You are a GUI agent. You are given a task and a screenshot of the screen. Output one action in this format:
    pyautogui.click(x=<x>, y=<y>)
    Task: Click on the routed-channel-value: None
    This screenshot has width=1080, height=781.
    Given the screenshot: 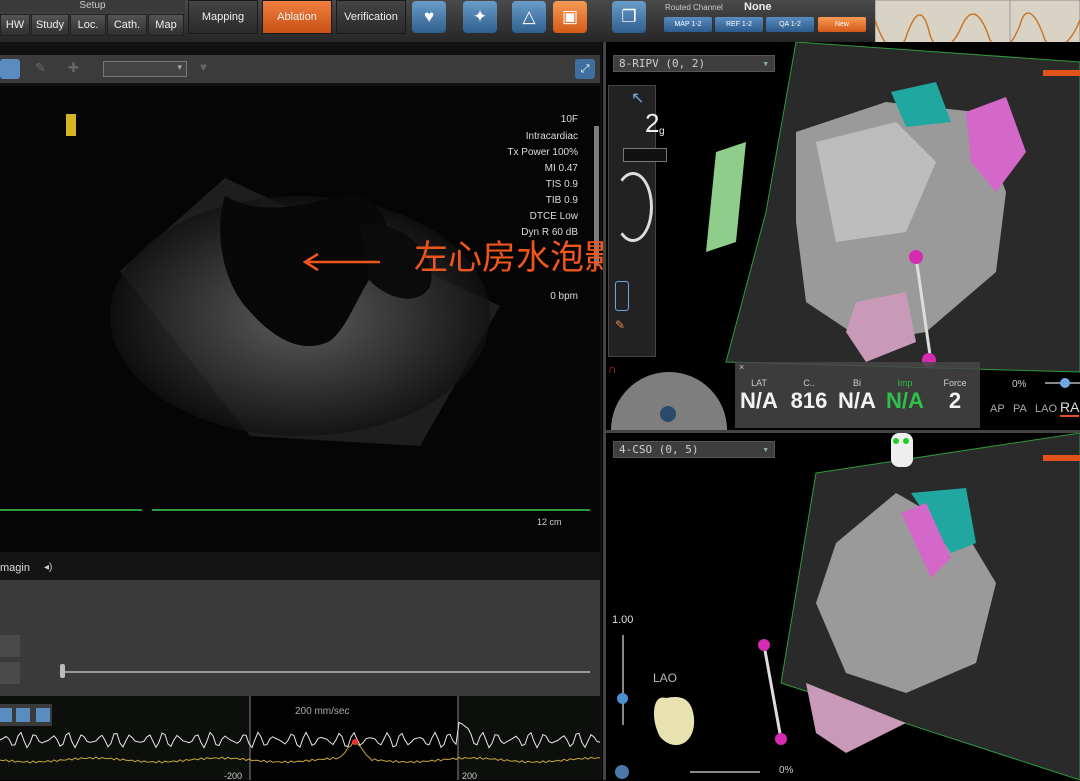 What is the action you would take?
    pyautogui.click(x=758, y=7)
    